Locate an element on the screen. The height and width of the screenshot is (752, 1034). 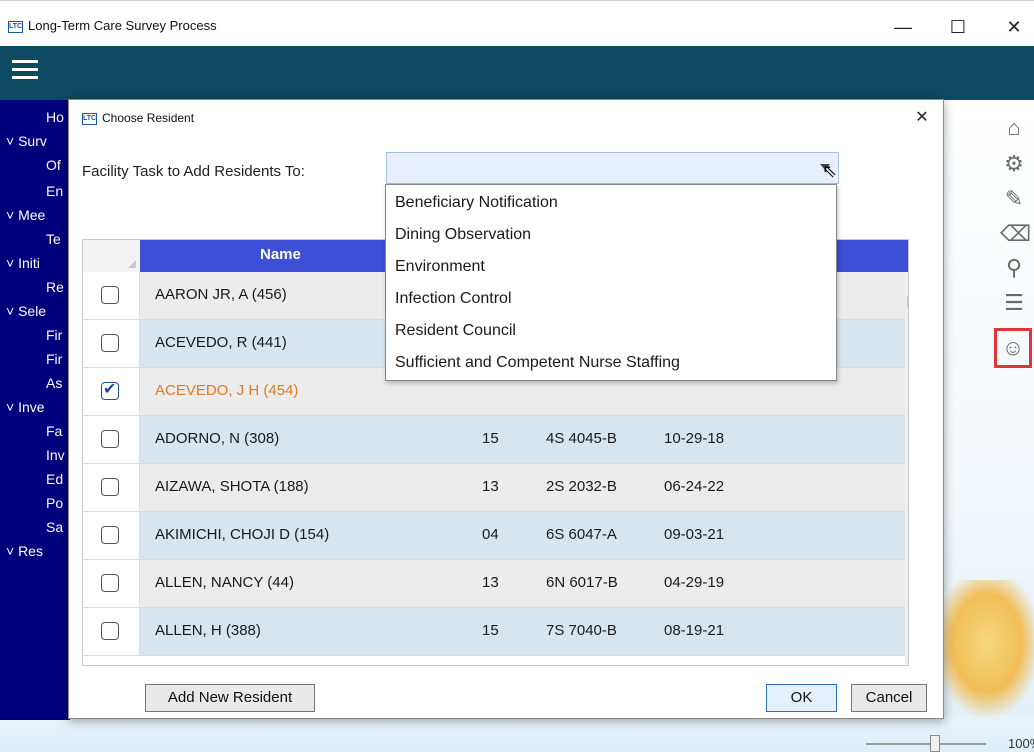
resident-room: 2S 2032-B is located at coordinates (581, 486).